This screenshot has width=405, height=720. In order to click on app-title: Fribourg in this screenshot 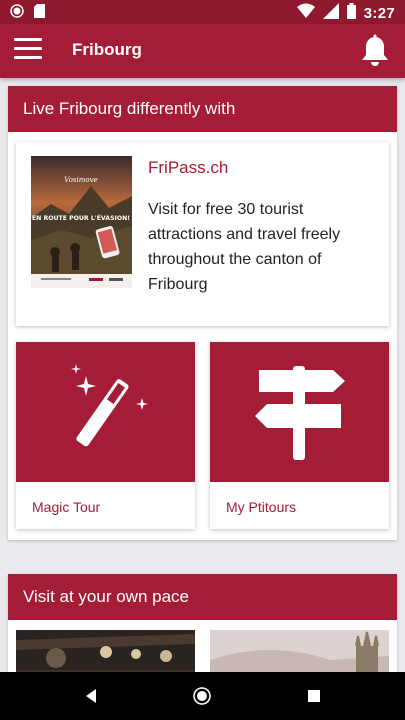, I will do `click(107, 49)`.